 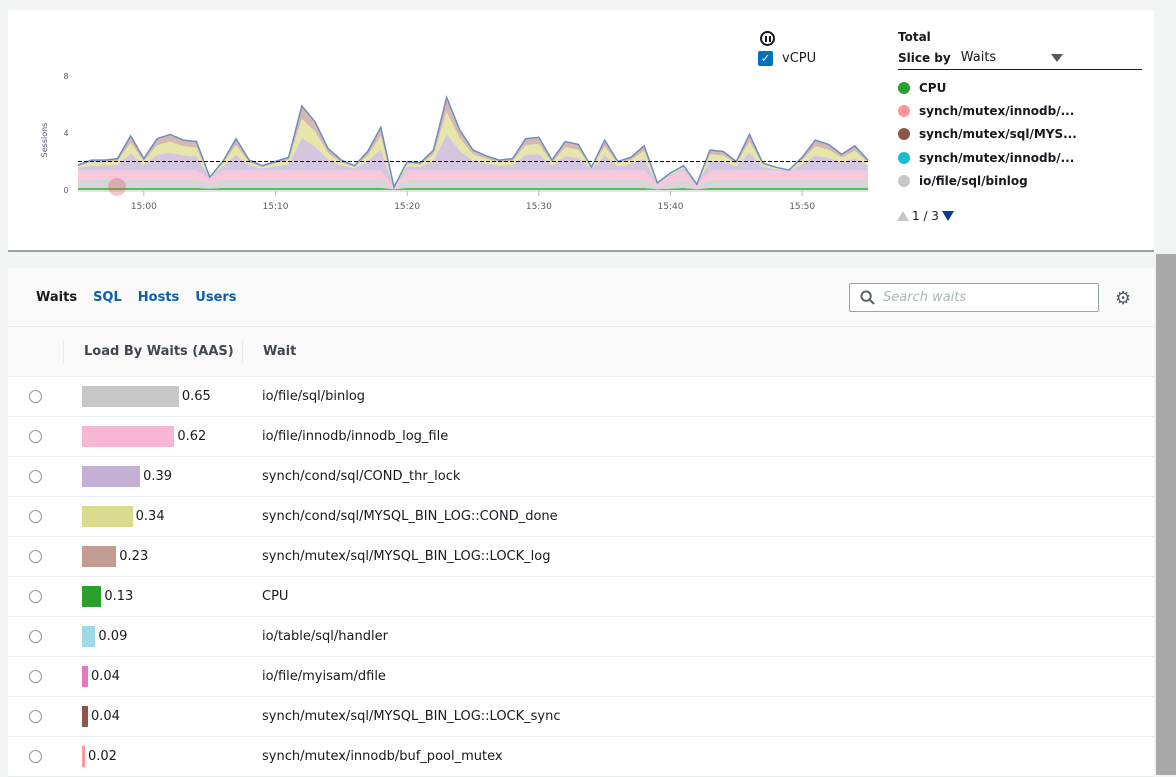 I want to click on table-row: 0.13 CPU, so click(x=581, y=597).